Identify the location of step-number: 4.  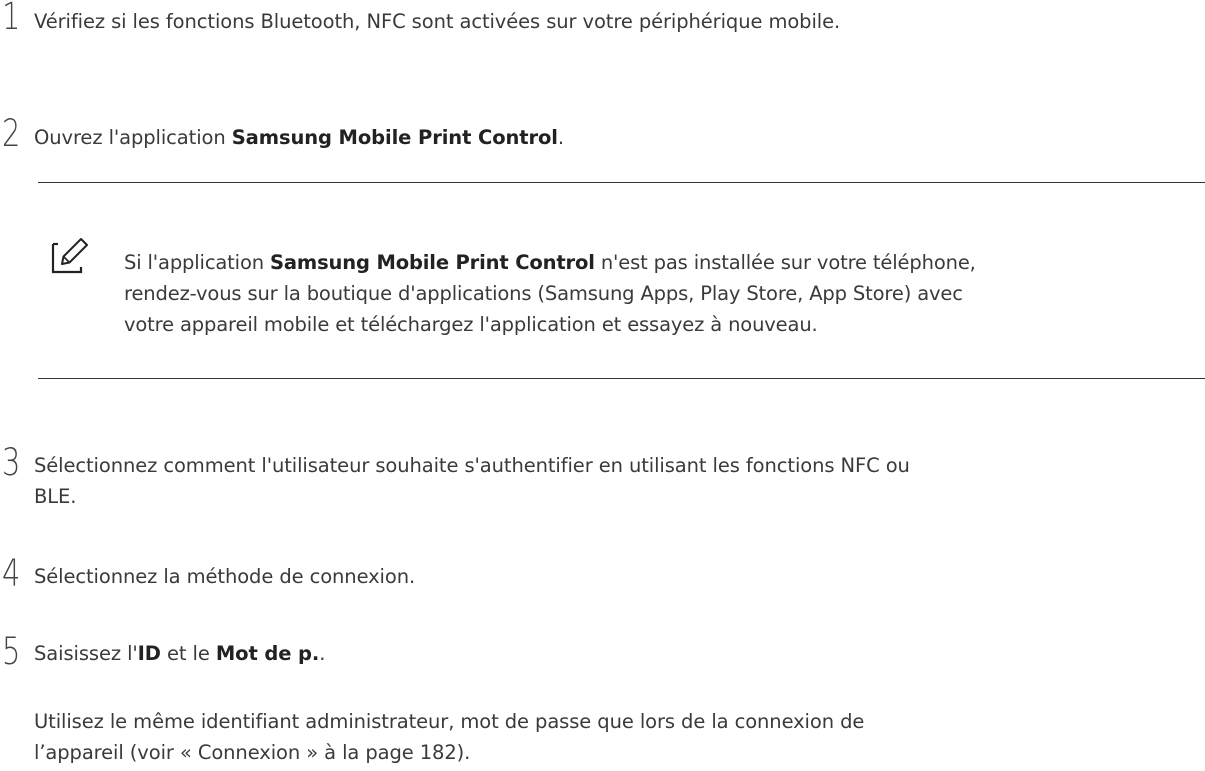
(11, 573).